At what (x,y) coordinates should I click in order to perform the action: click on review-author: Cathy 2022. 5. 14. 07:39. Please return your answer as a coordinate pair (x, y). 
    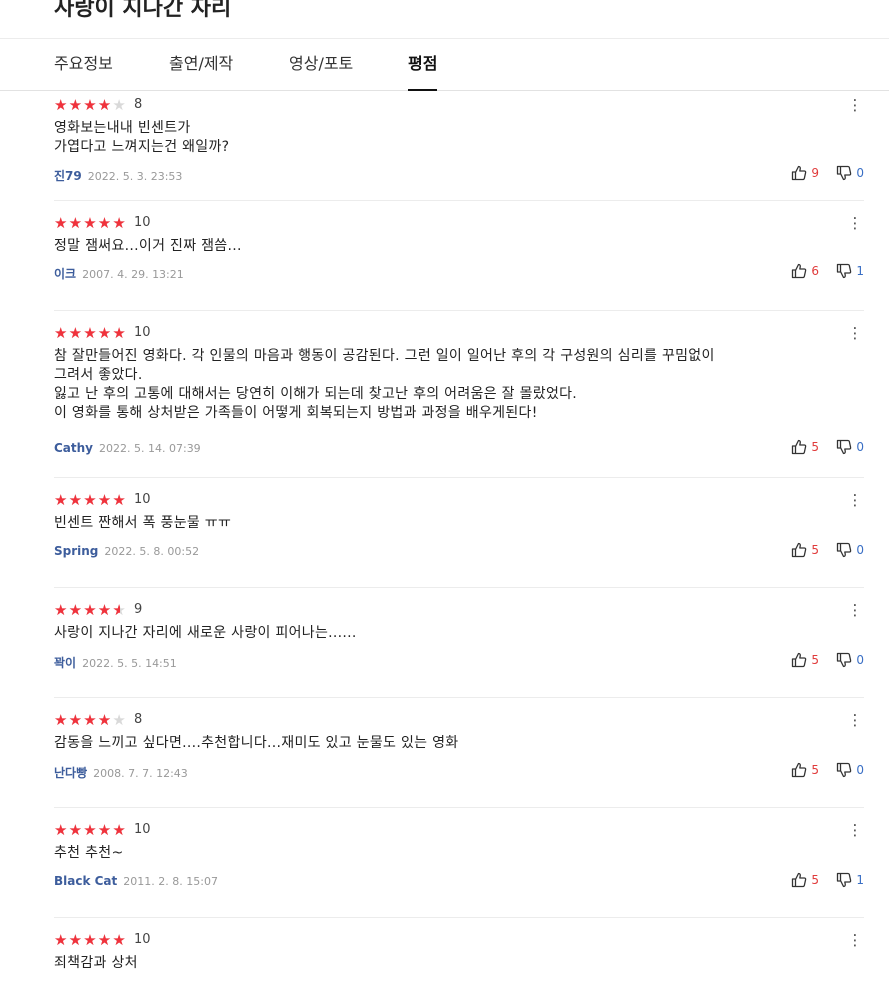
    Looking at the image, I should click on (127, 448).